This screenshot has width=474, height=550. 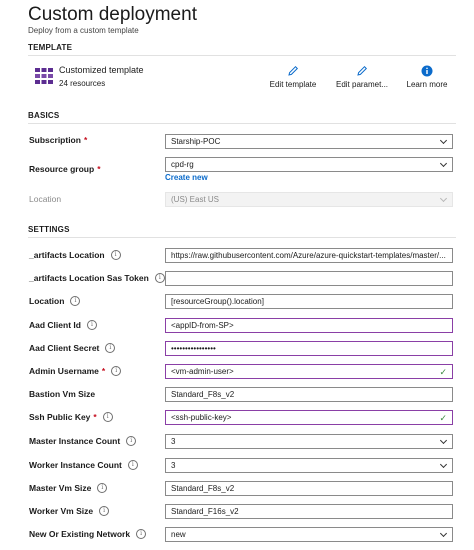 I want to click on page-subtitle: Deploy from a custom template, so click(x=83, y=30).